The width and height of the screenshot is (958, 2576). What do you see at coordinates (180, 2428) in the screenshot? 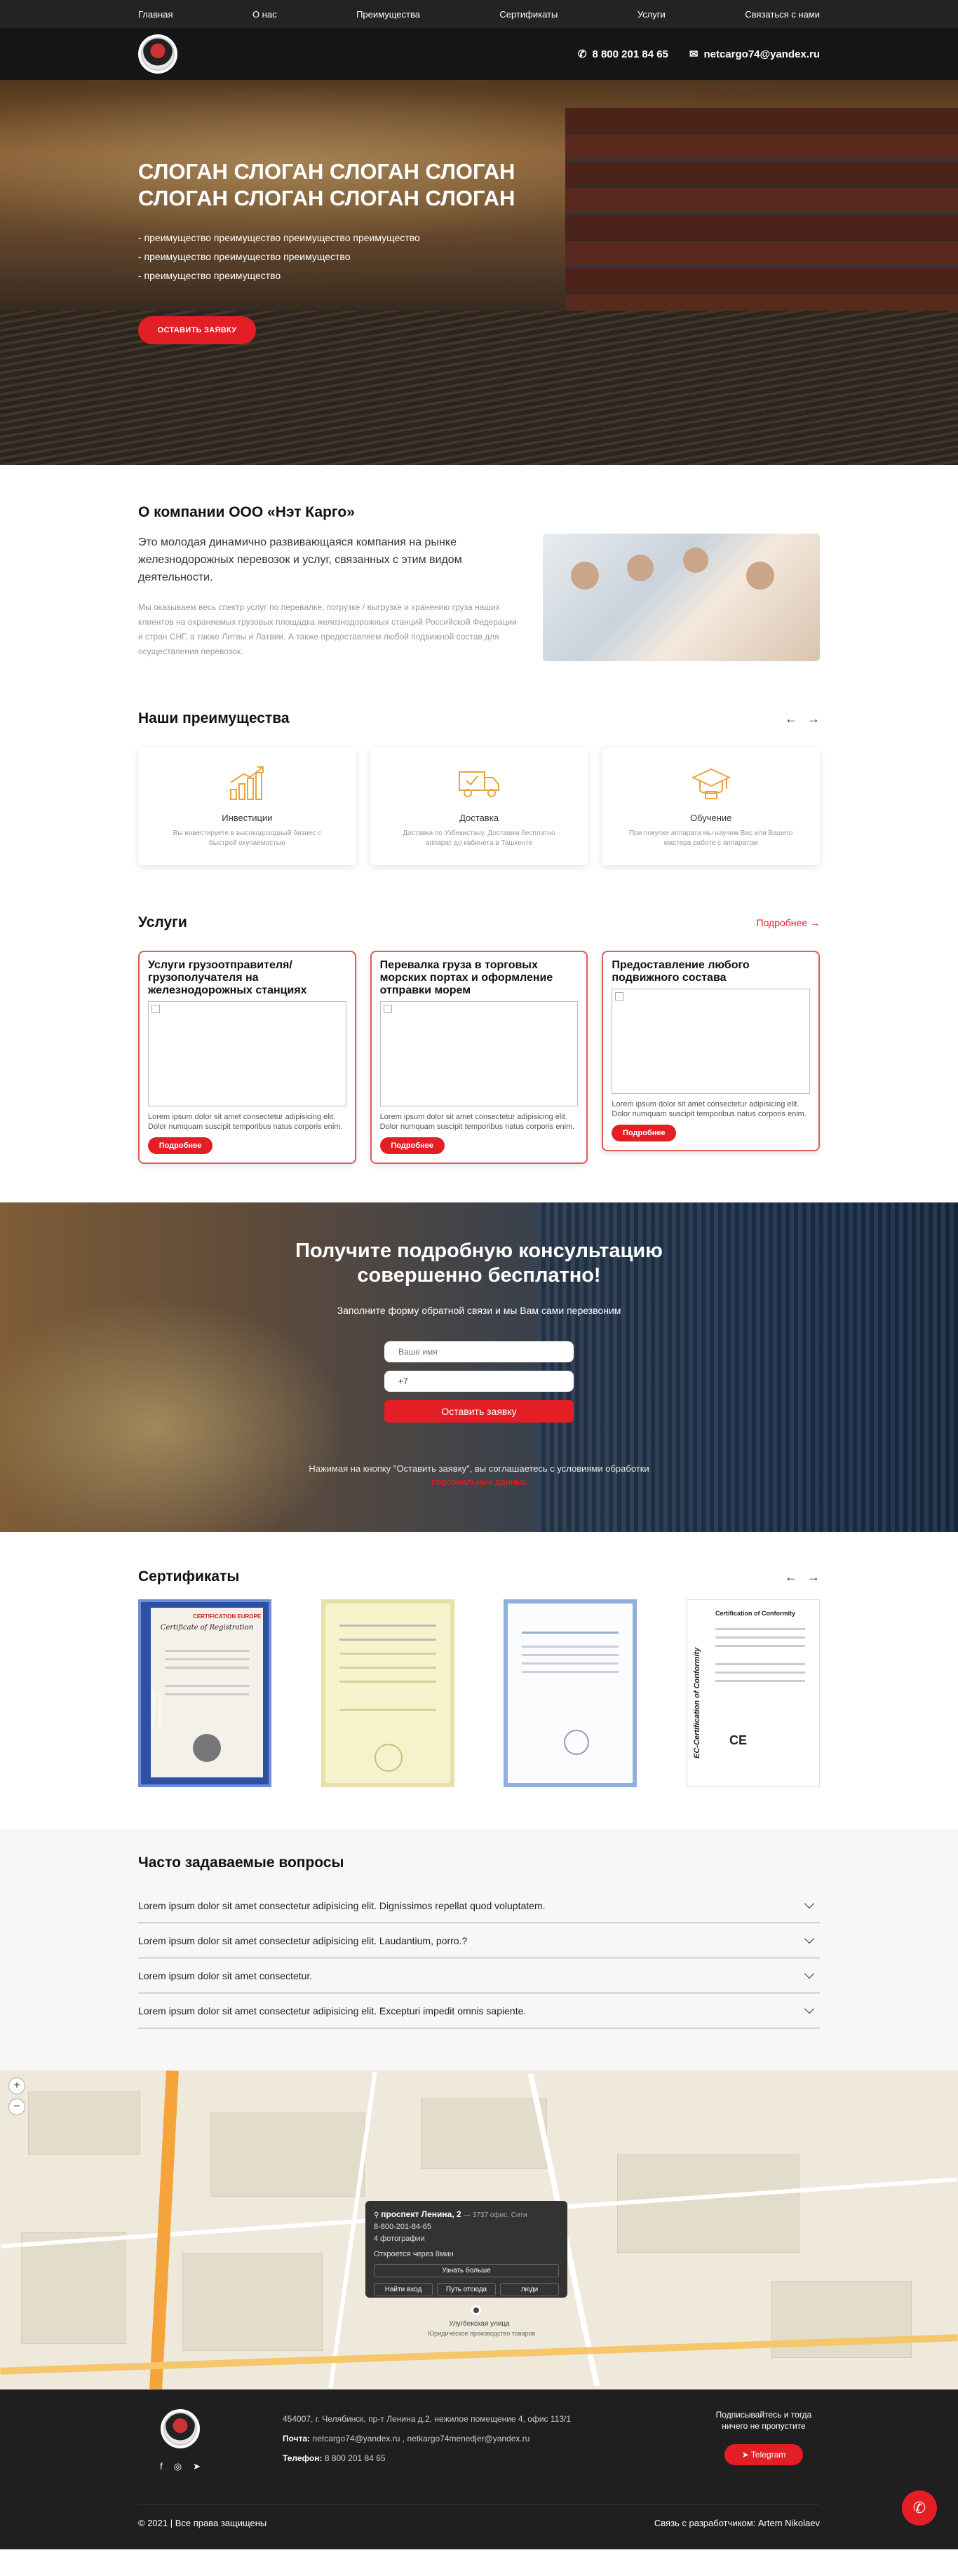
I see `footer-logo` at bounding box center [180, 2428].